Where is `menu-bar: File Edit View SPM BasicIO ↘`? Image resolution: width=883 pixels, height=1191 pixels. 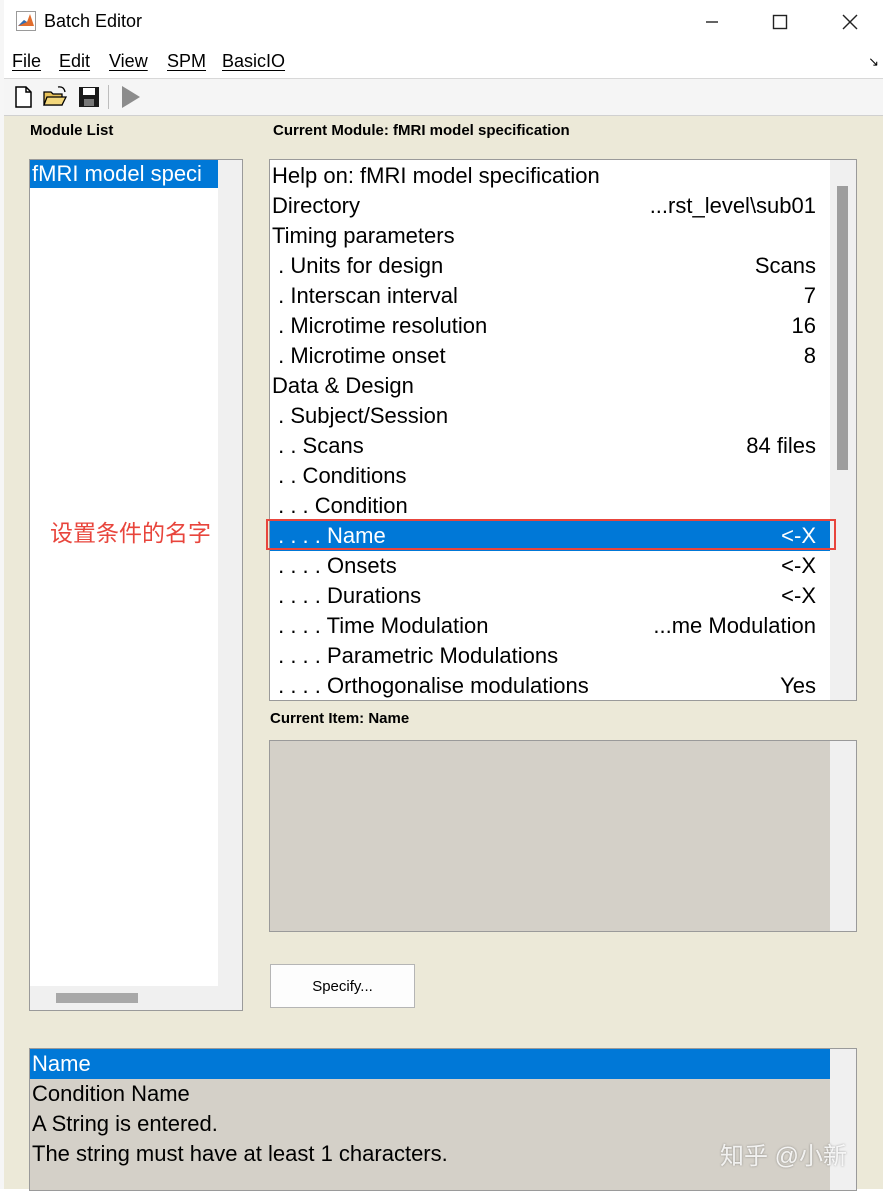
menu-bar: File Edit View SPM BasicIO ↘ is located at coordinates (443, 61).